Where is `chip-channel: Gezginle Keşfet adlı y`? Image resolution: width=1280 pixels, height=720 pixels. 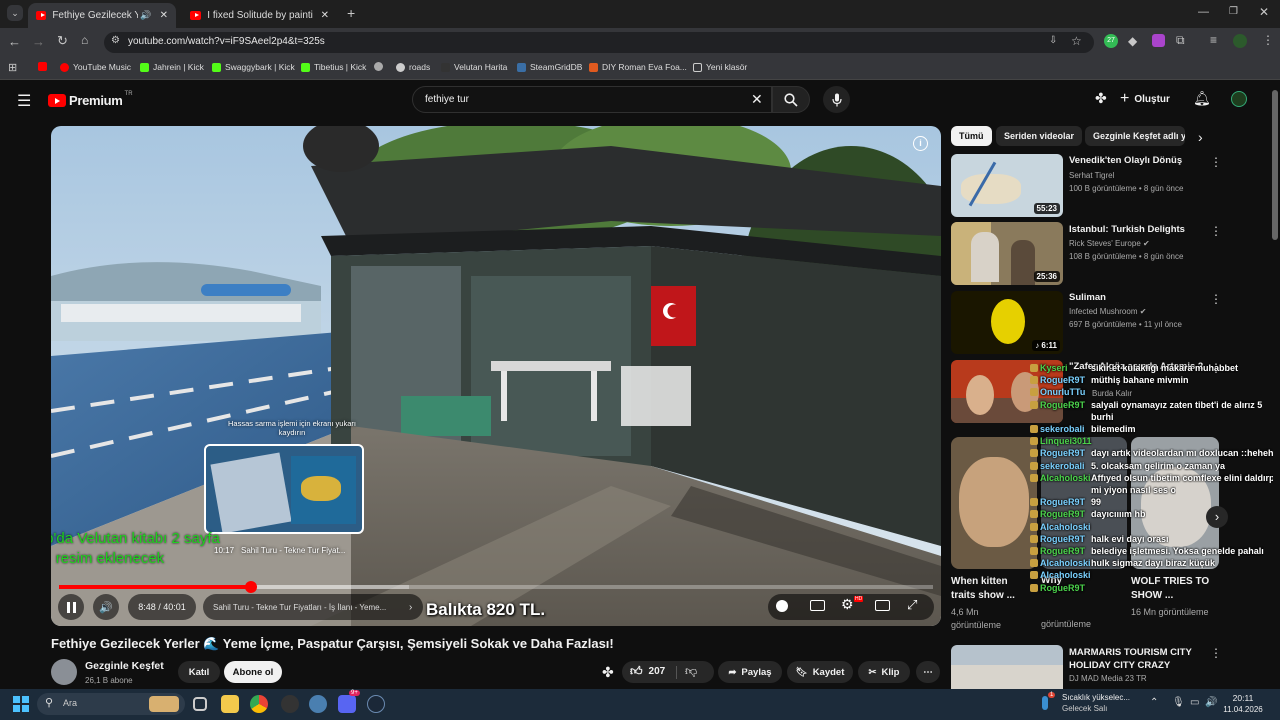 chip-channel: Gezginle Keşfet adlı y is located at coordinates (1135, 136).